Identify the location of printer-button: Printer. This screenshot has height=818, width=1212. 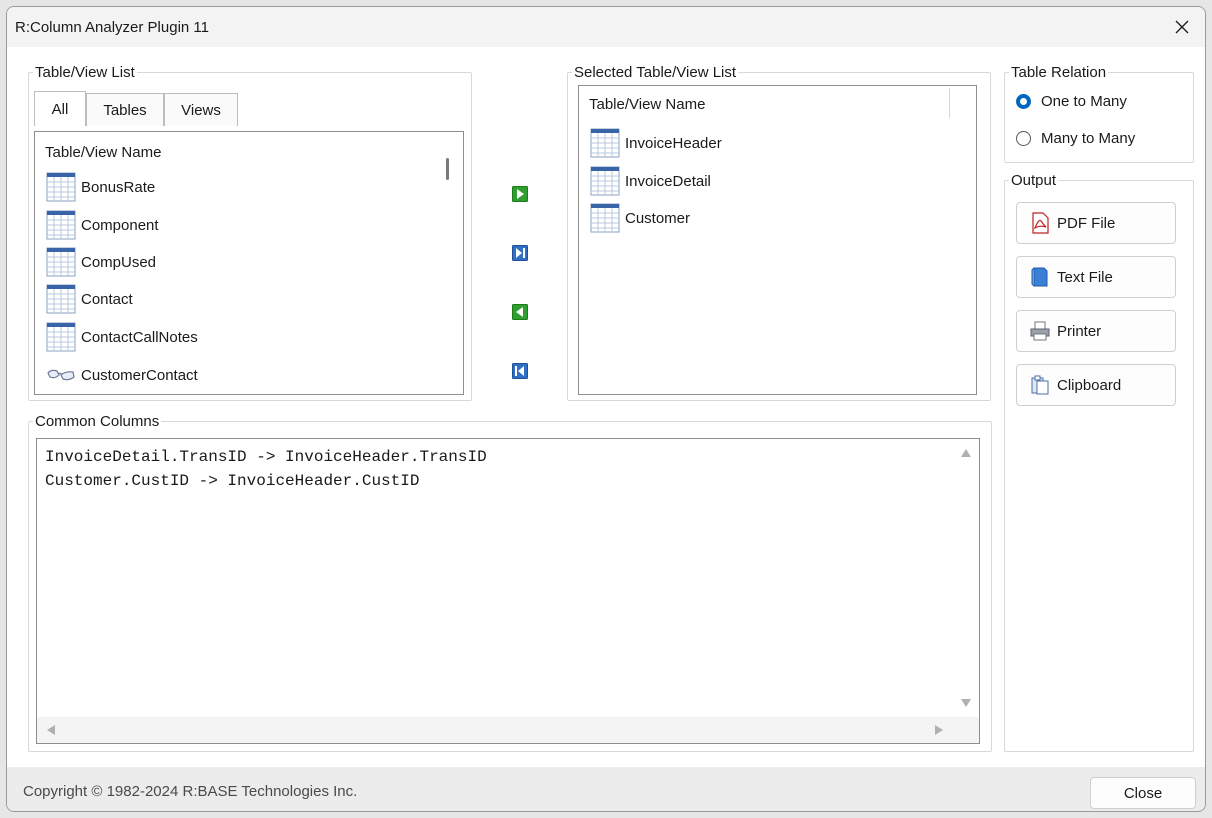
(1096, 331).